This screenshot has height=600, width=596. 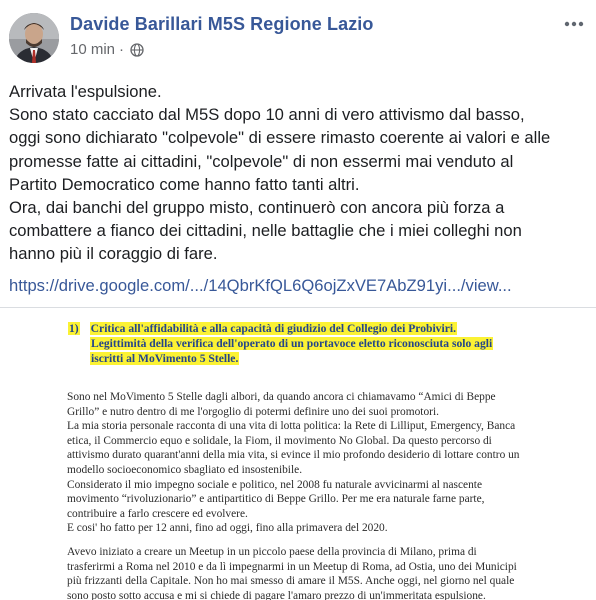 I want to click on post-meta: 10 min ·, so click(x=107, y=49).